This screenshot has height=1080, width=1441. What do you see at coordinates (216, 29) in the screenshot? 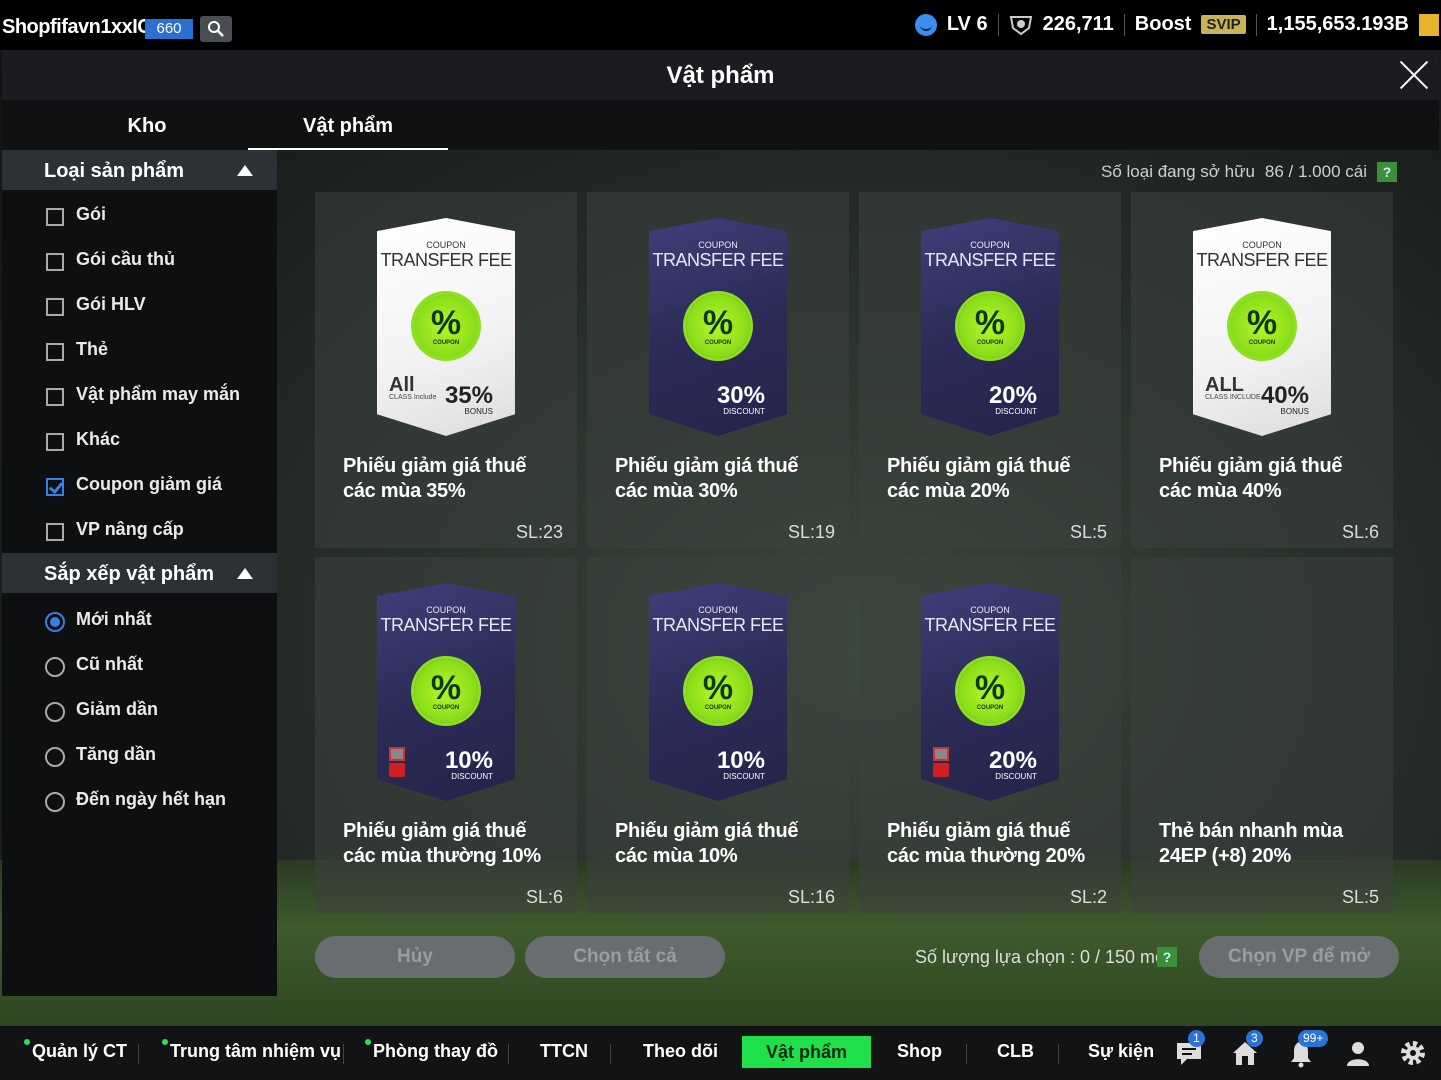
I see `search-button` at bounding box center [216, 29].